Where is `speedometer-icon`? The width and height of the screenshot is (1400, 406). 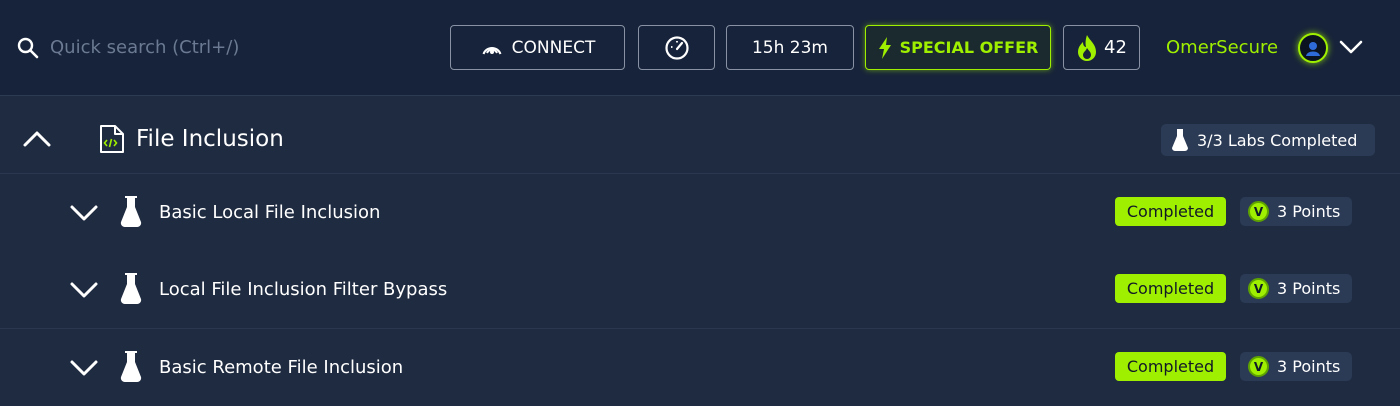 speedometer-icon is located at coordinates (676, 47).